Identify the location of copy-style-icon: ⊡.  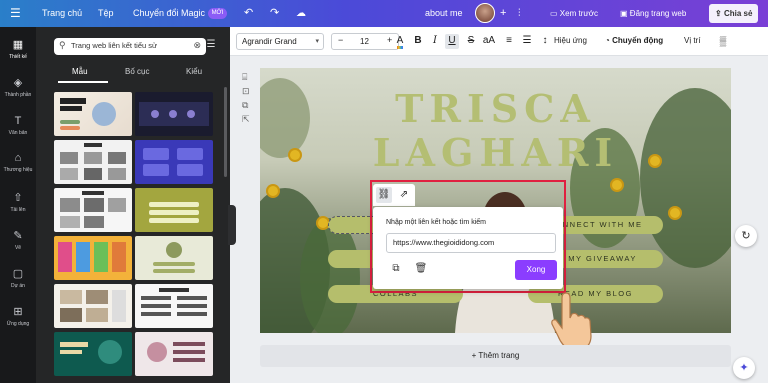
(246, 91).